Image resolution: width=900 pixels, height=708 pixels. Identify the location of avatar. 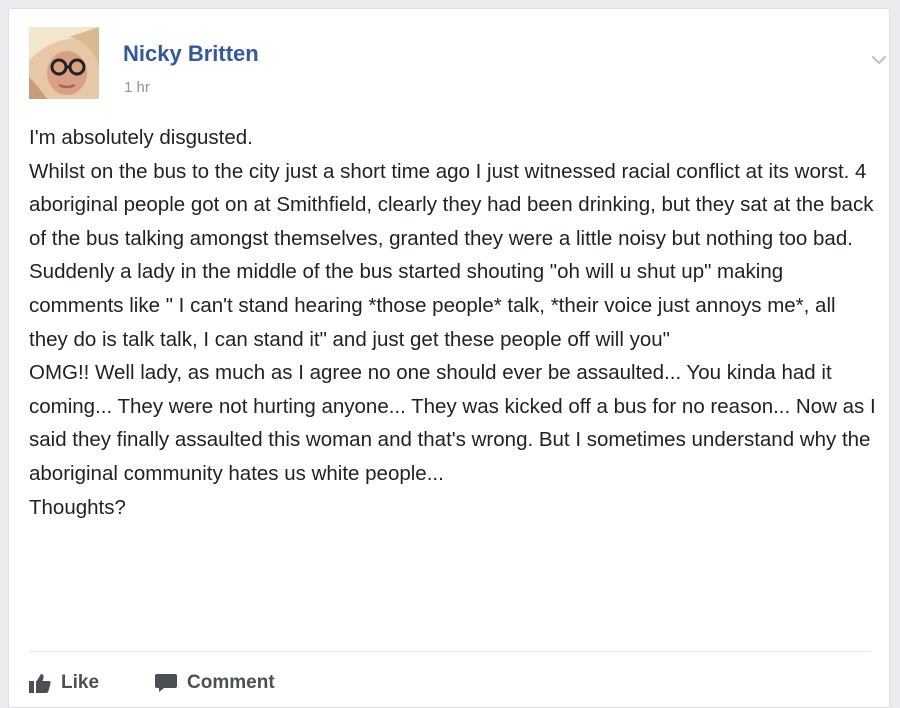
(64, 63).